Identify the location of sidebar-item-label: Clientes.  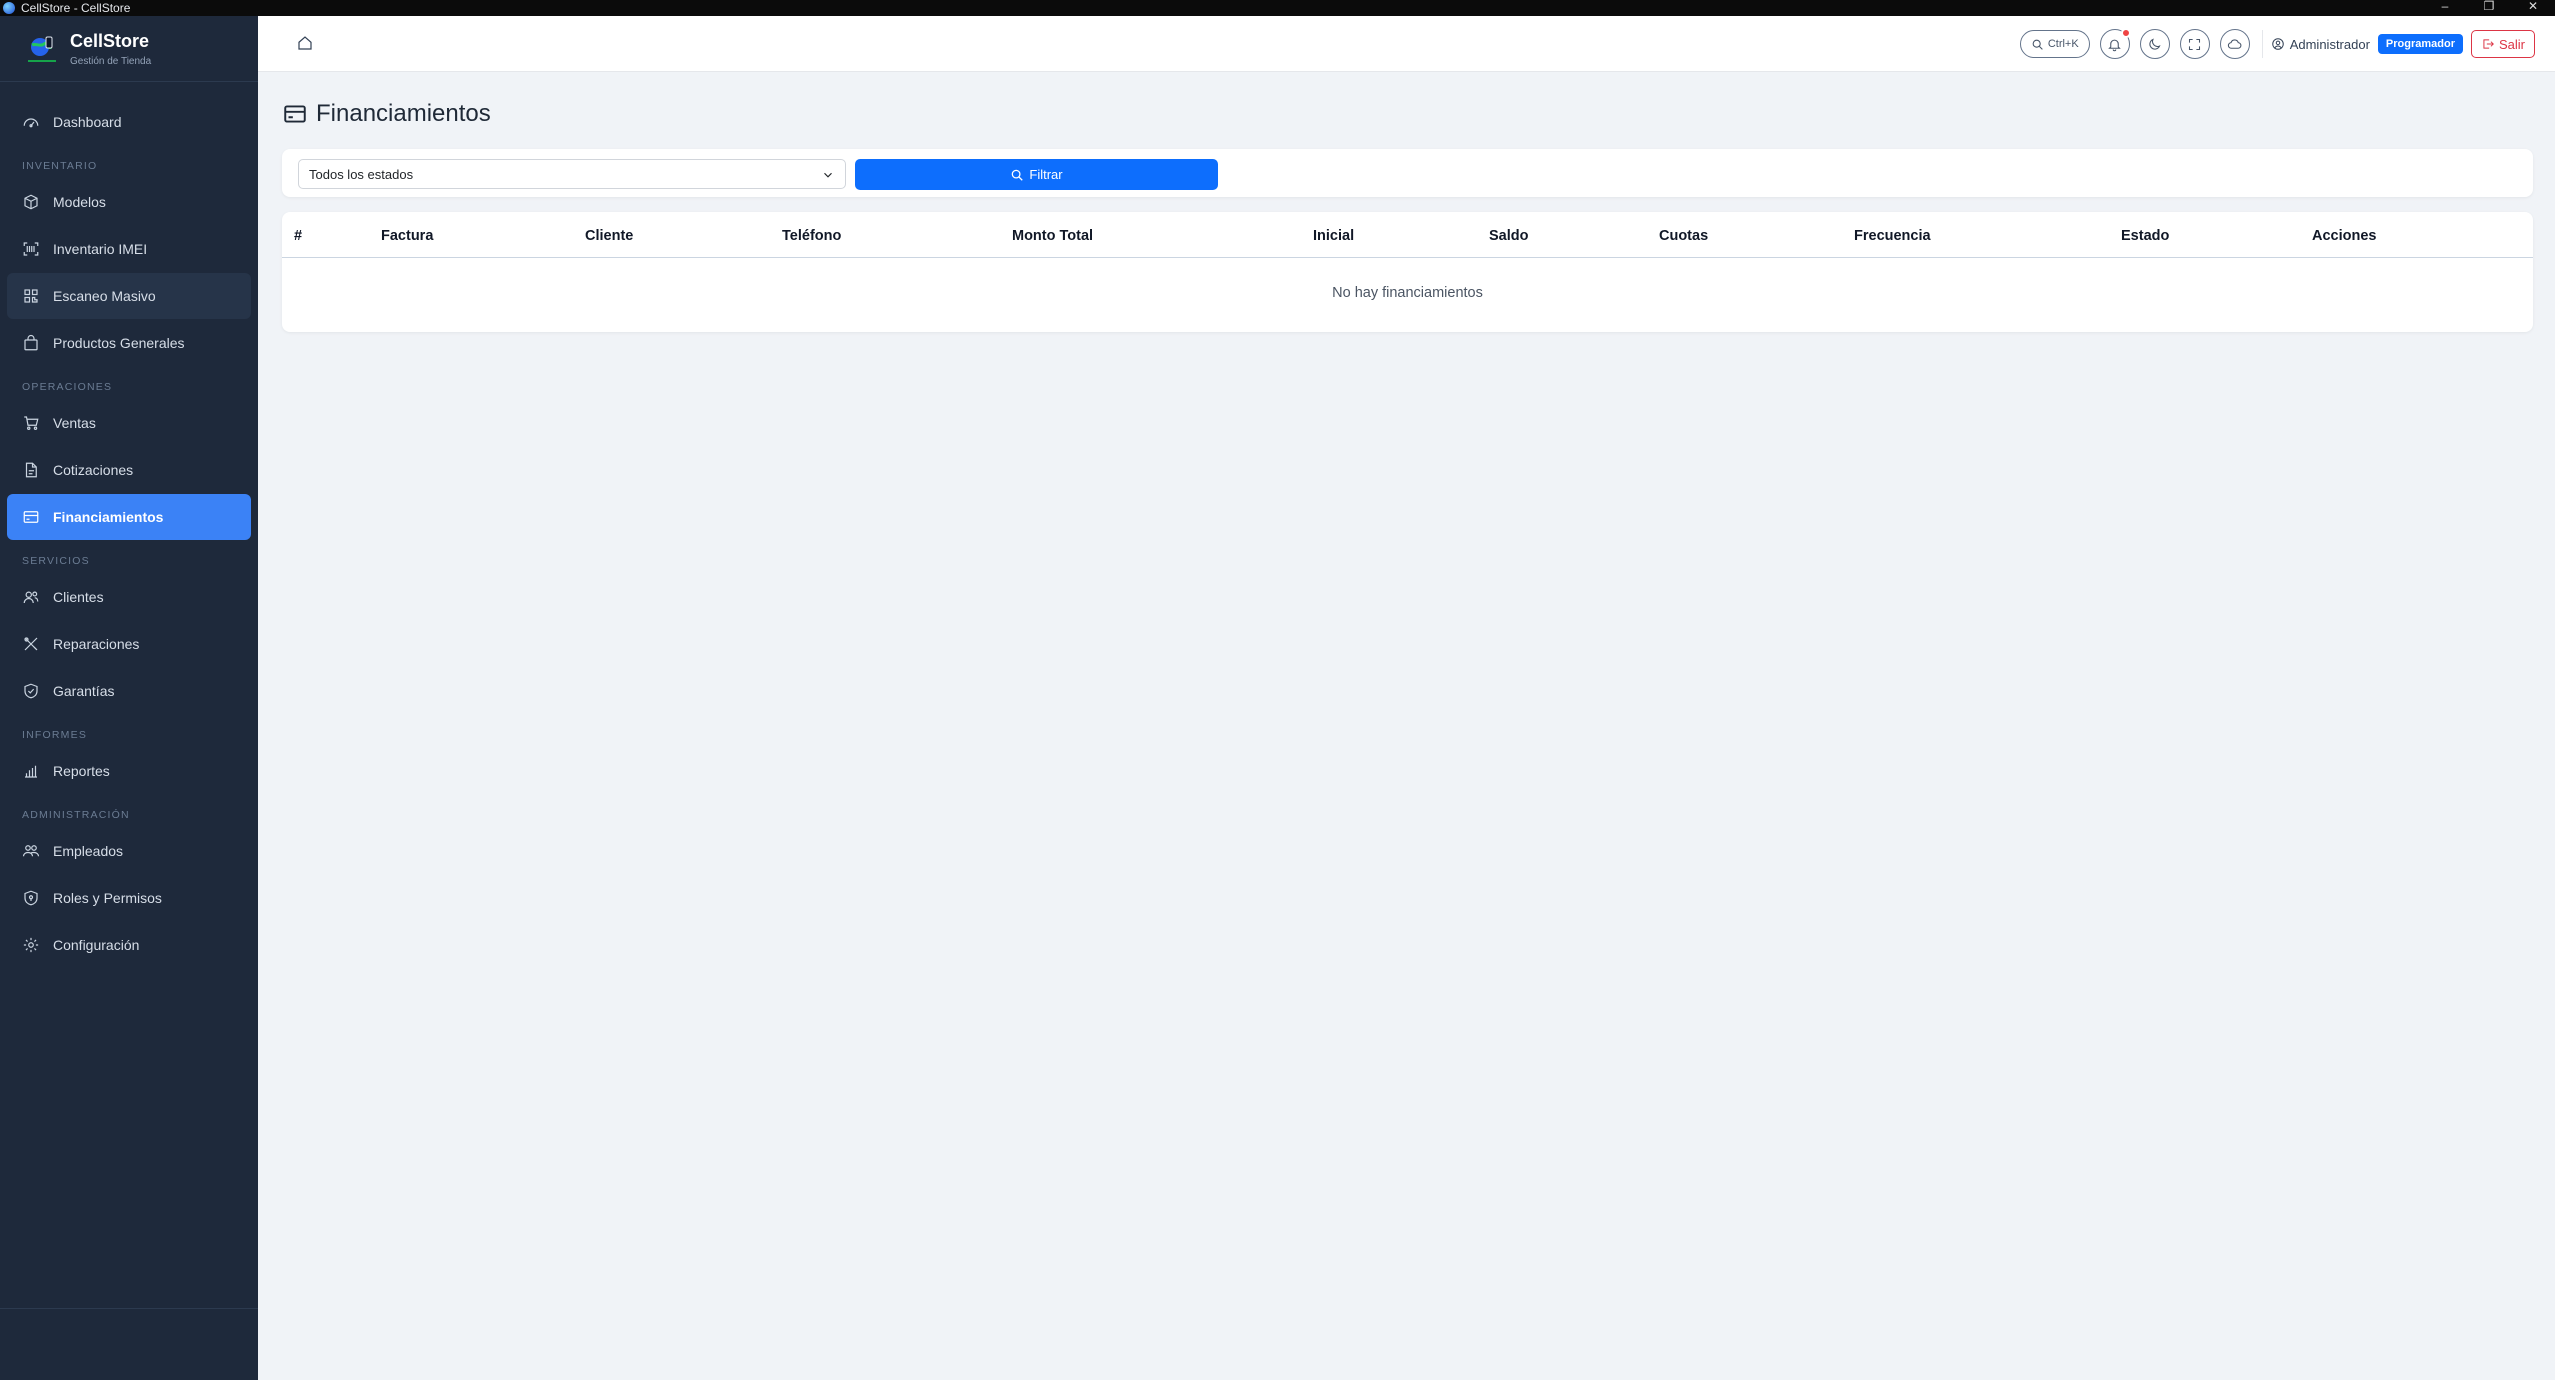
(78, 597).